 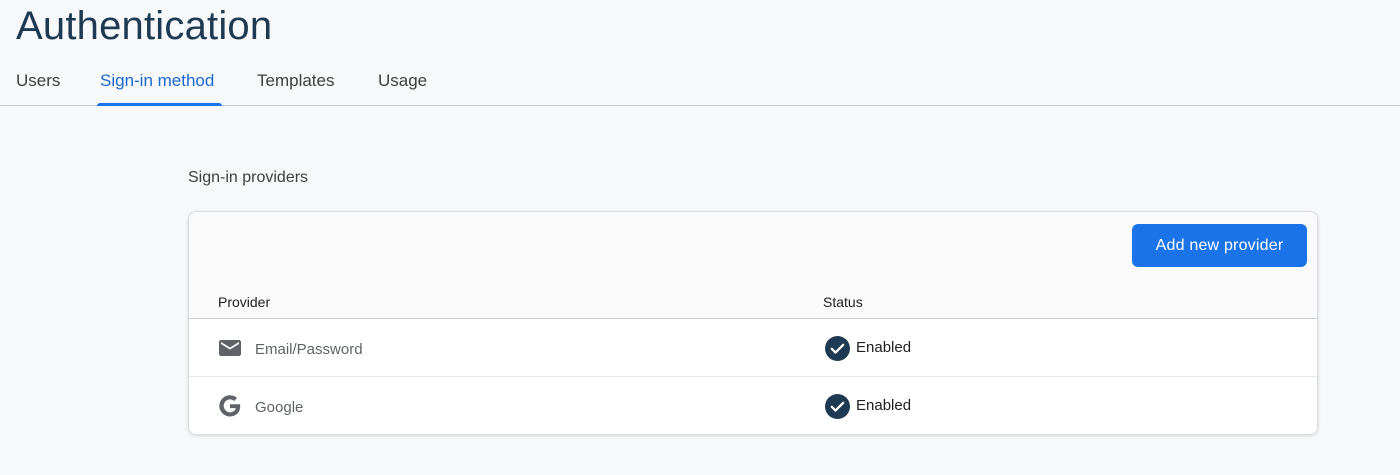 What do you see at coordinates (244, 302) in the screenshot?
I see `column-header-provider: Provider` at bounding box center [244, 302].